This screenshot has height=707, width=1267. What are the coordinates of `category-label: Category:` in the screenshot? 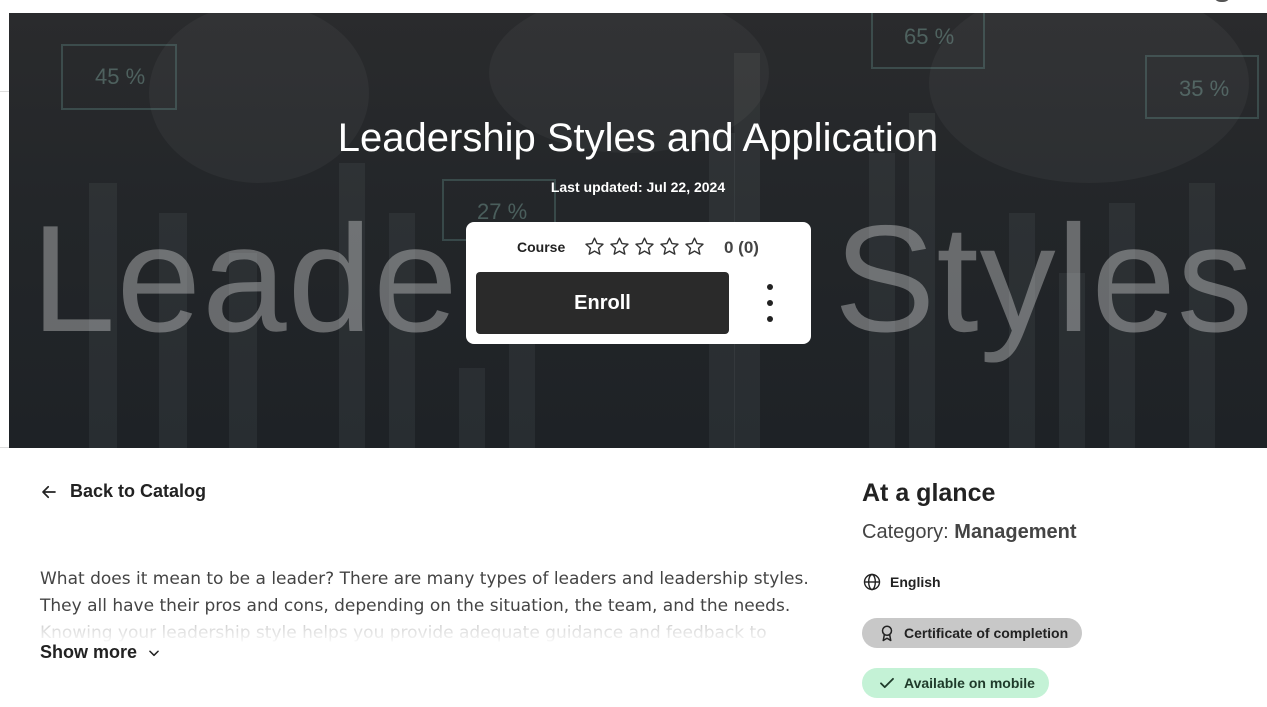 It's located at (905, 532).